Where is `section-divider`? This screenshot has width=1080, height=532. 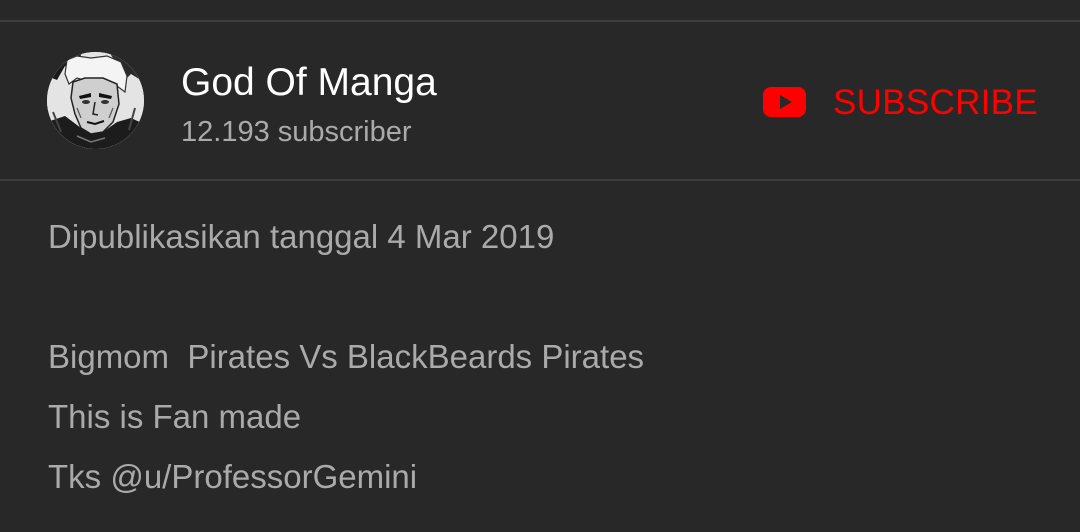
section-divider is located at coordinates (540, 180).